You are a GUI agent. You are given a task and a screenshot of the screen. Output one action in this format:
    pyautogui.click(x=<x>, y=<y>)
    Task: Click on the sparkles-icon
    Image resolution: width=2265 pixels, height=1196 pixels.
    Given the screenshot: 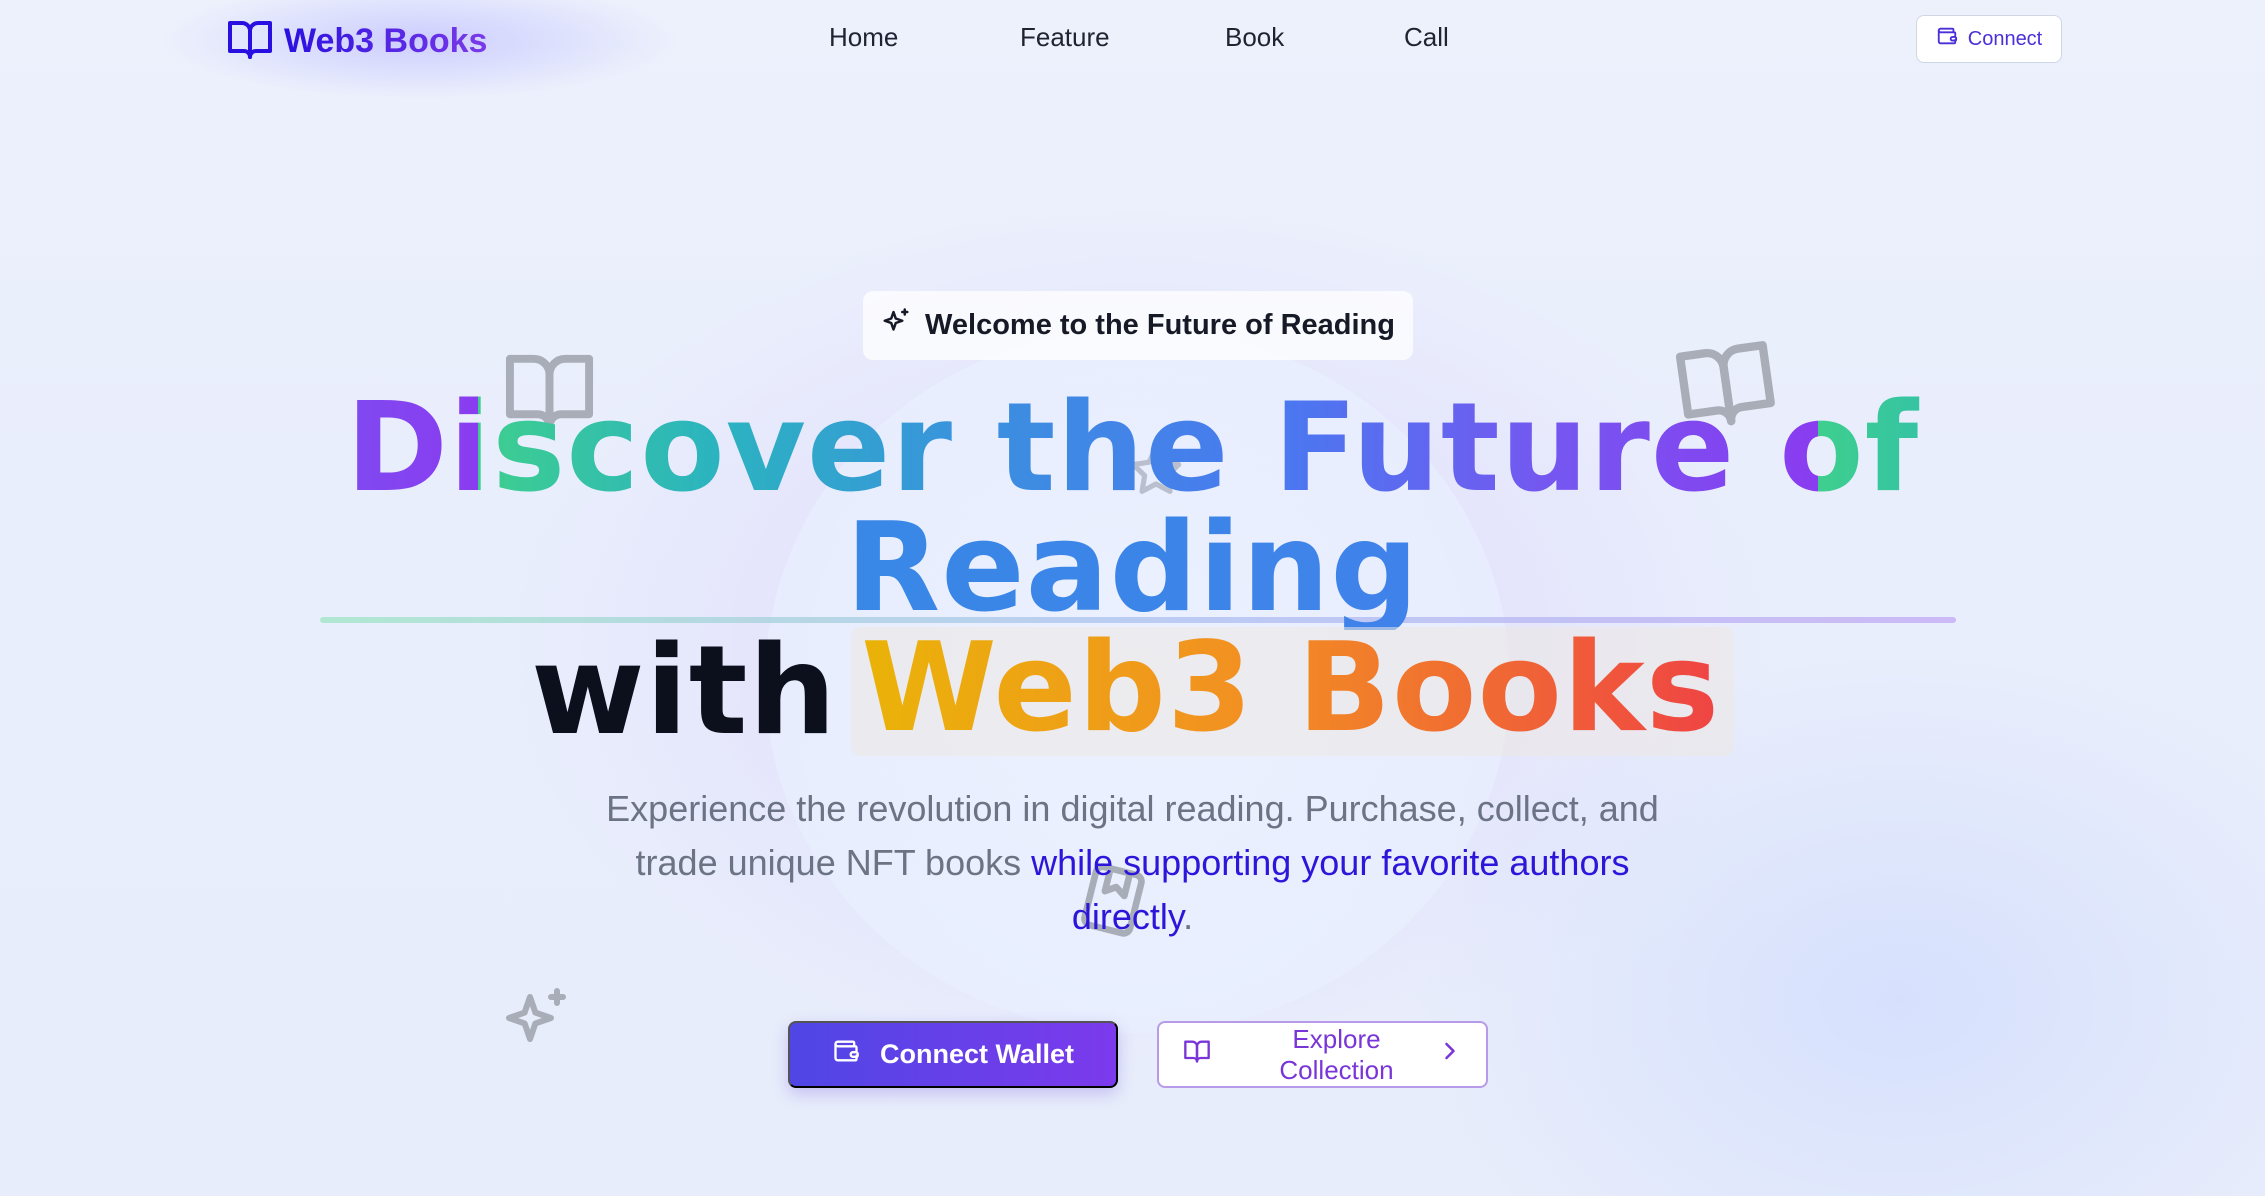 What is the action you would take?
    pyautogui.click(x=896, y=326)
    